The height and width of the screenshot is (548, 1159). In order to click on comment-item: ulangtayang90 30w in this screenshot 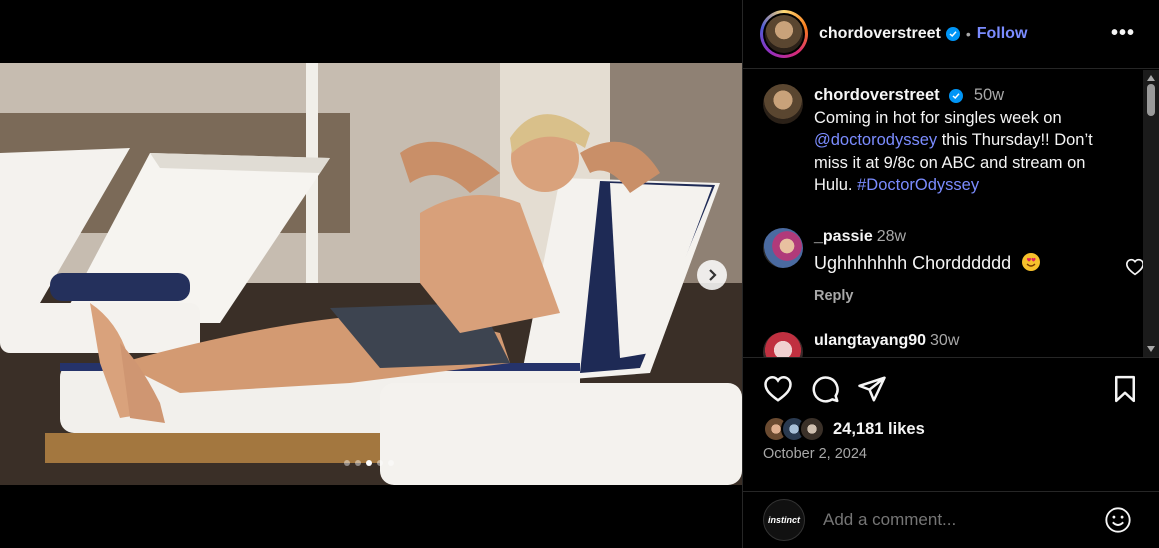, I will do `click(948, 344)`.